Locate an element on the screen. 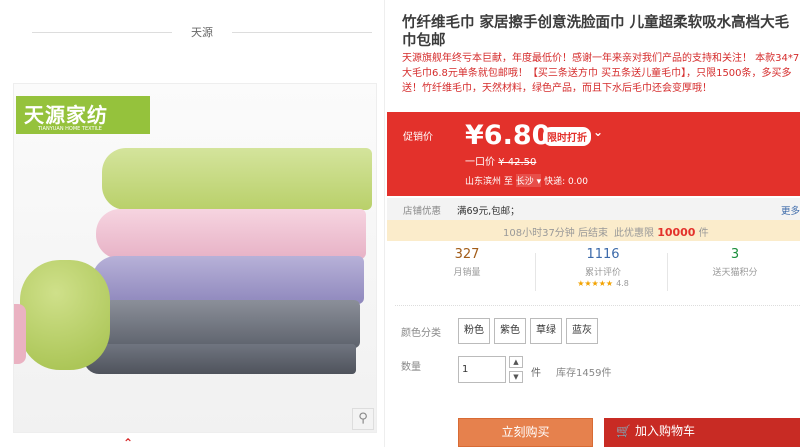  towel-rolled-green is located at coordinates (65, 315).